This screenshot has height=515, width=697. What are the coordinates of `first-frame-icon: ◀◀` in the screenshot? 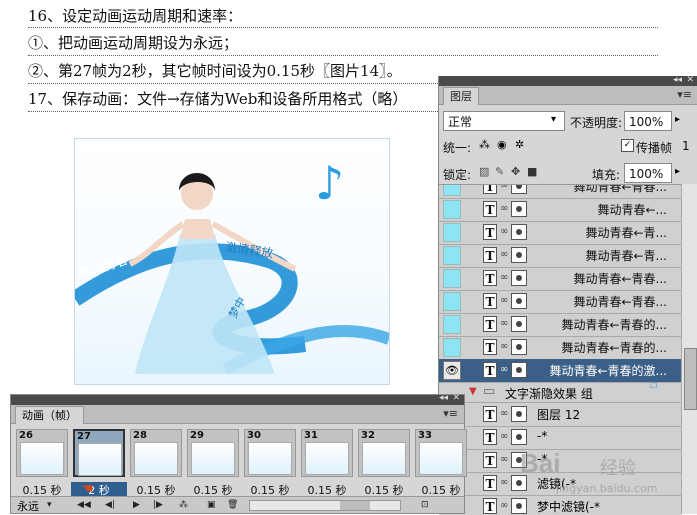 It's located at (84, 505).